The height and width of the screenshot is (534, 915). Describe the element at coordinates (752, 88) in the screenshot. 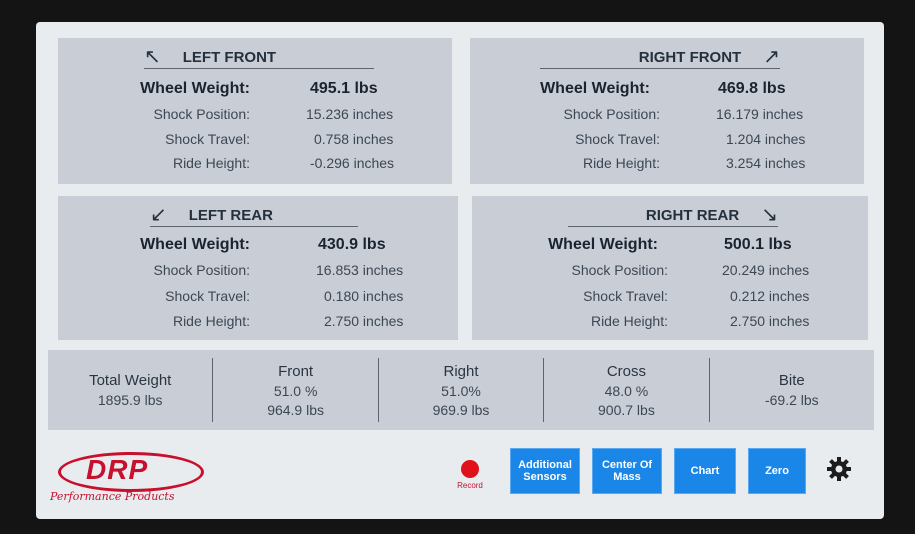

I see `right-front-wheel-weight: 469.8 lbs` at that location.